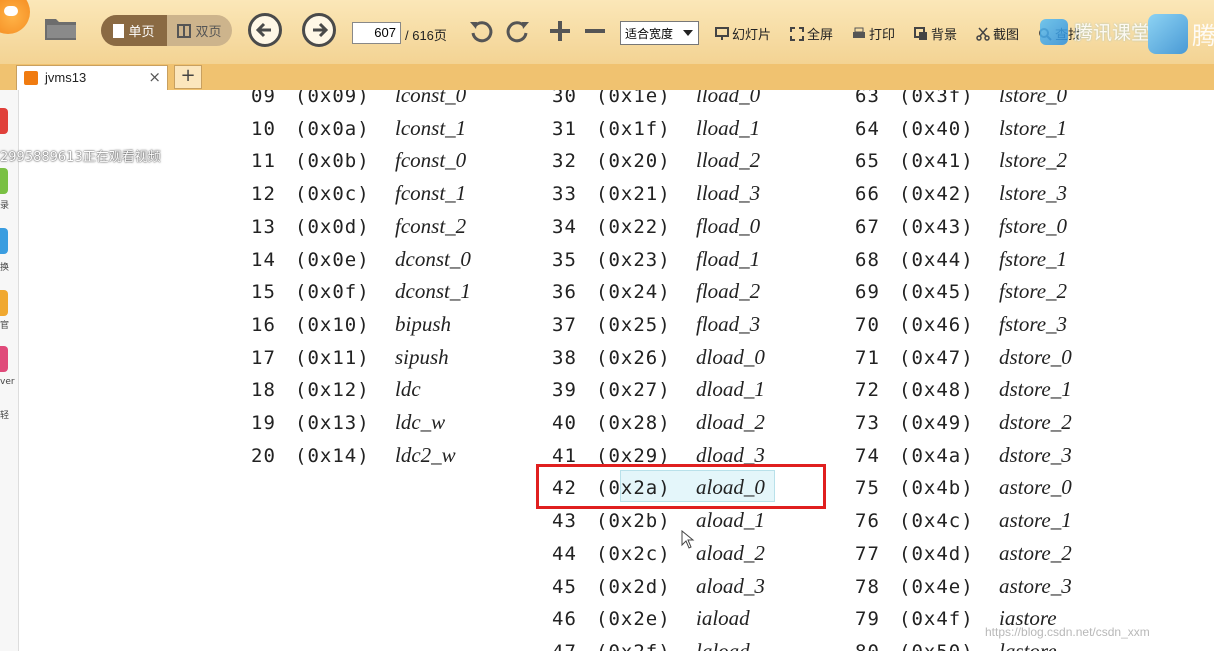 Image resolution: width=1214 pixels, height=651 pixels. I want to click on opcode-hex: (0x12), so click(332, 390).